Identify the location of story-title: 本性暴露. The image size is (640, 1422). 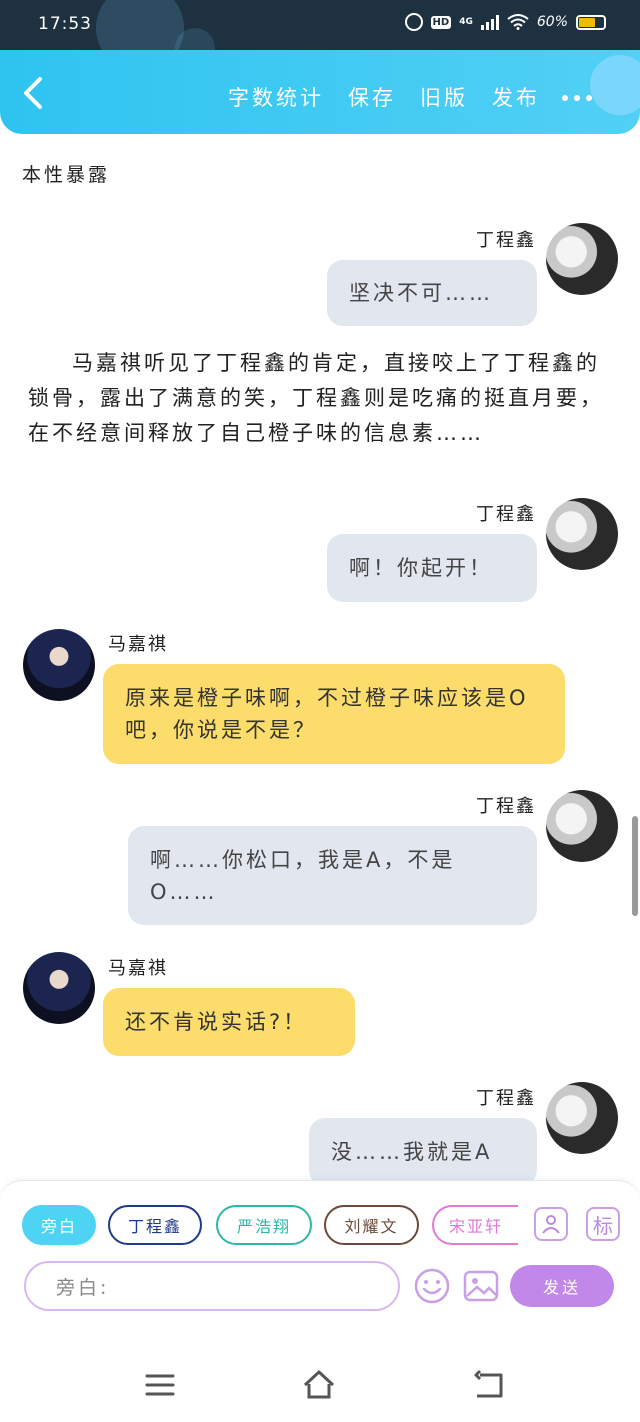
(66, 175).